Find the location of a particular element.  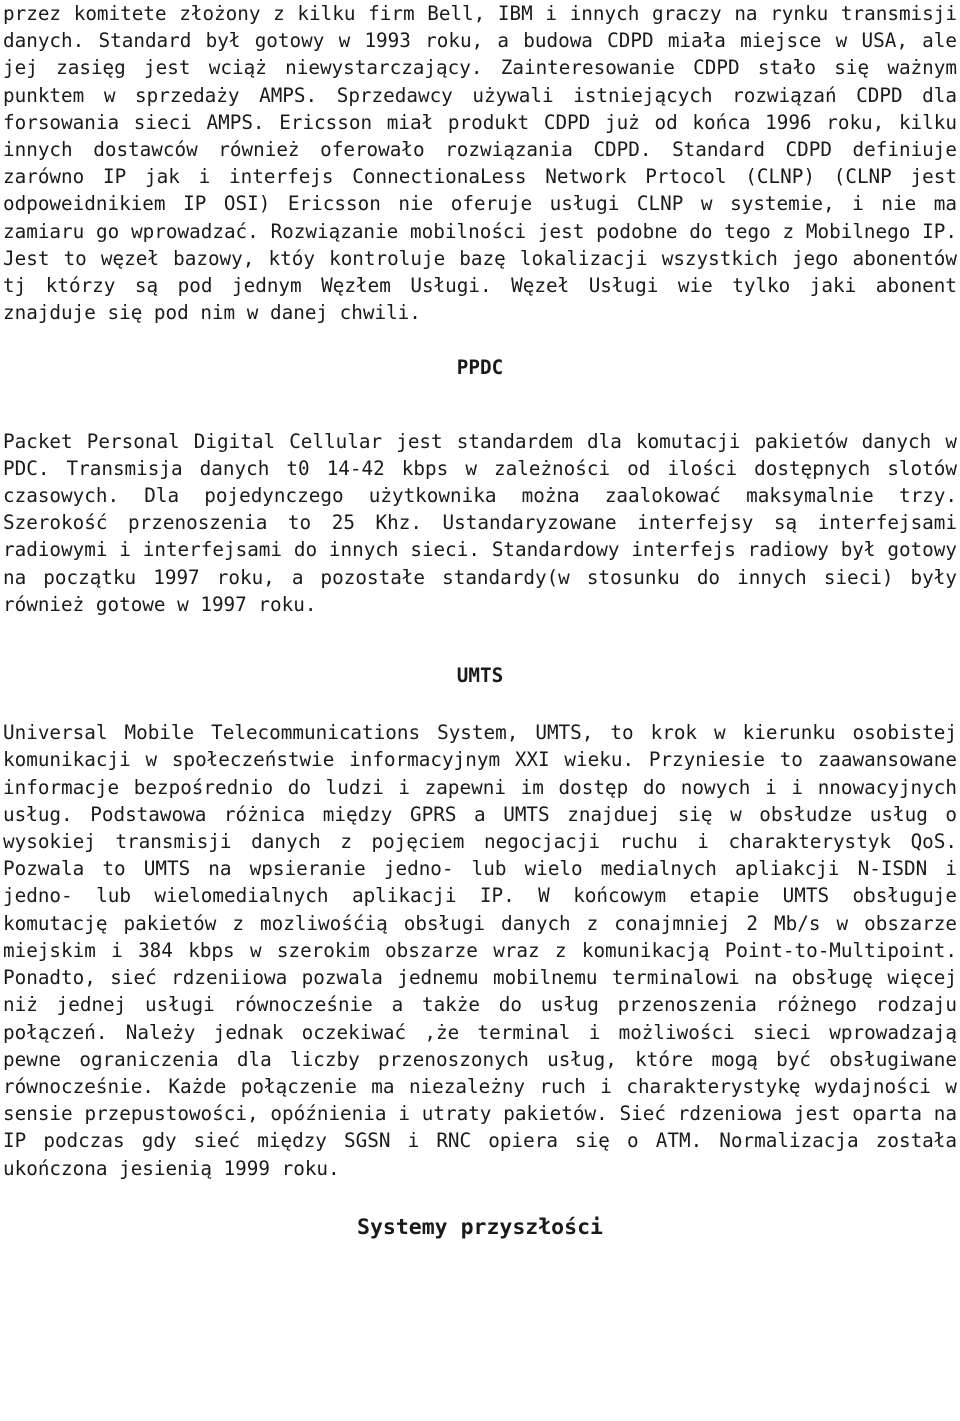

spacer-before-future-systems-heading is located at coordinates (480, 1198).